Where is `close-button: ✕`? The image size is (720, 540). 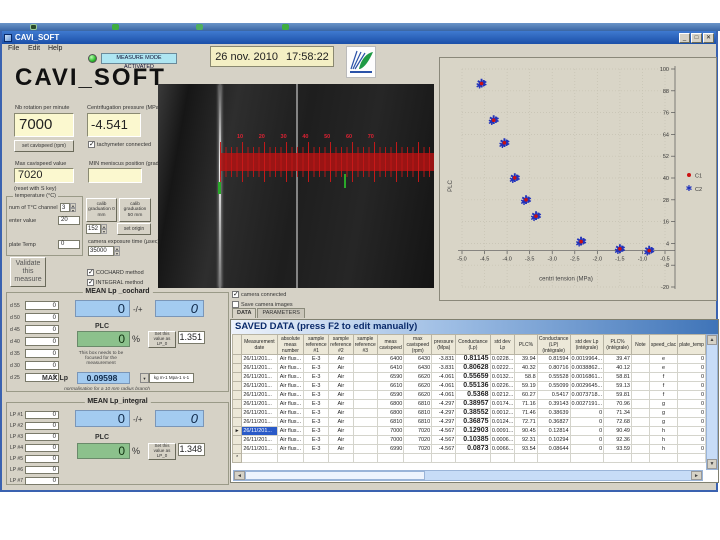
close-button: ✕ is located at coordinates (708, 37).